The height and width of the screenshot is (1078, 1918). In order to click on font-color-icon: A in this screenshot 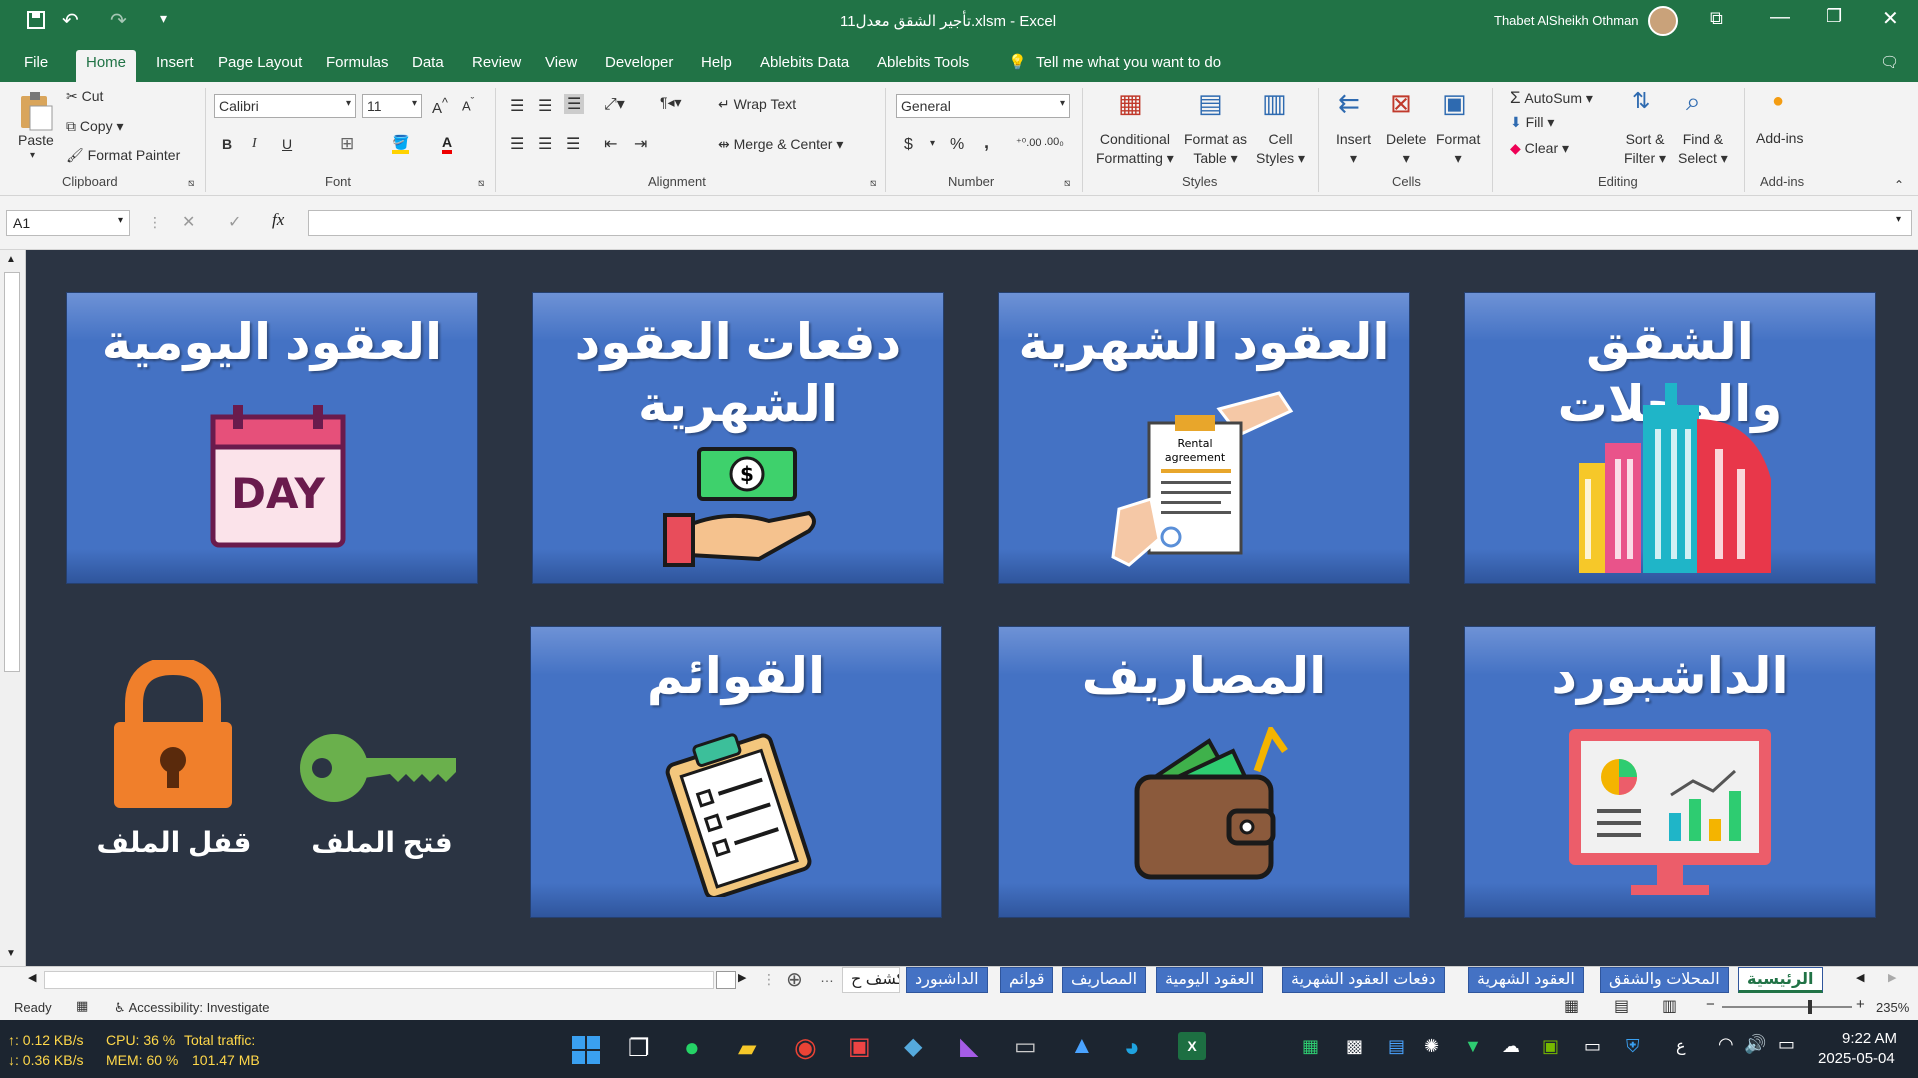, I will do `click(447, 144)`.